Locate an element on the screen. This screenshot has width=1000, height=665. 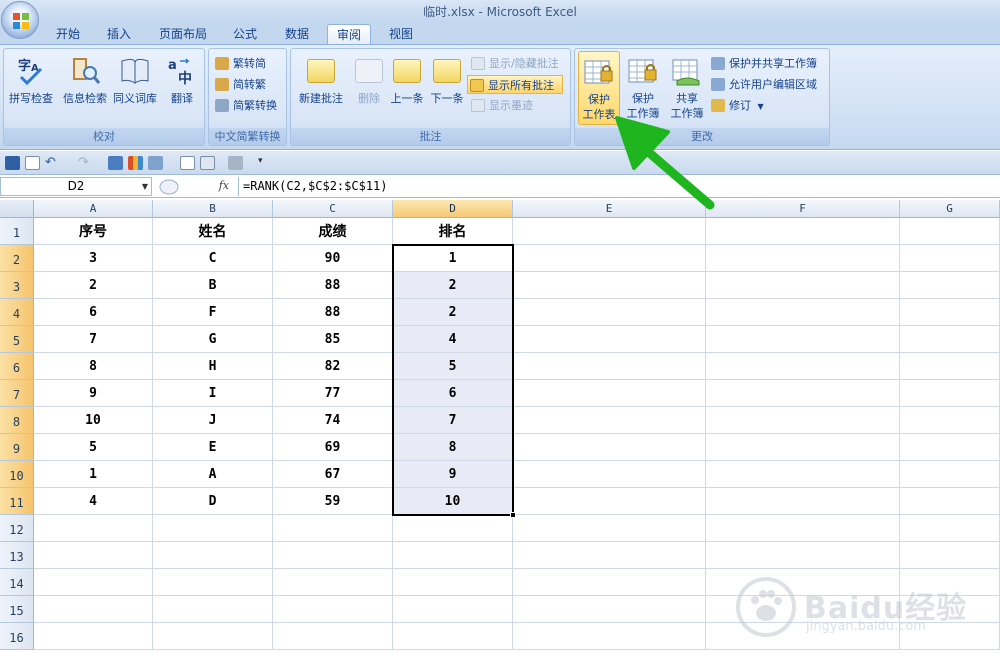
tab-insert: 插入 is located at coordinates (119, 34).